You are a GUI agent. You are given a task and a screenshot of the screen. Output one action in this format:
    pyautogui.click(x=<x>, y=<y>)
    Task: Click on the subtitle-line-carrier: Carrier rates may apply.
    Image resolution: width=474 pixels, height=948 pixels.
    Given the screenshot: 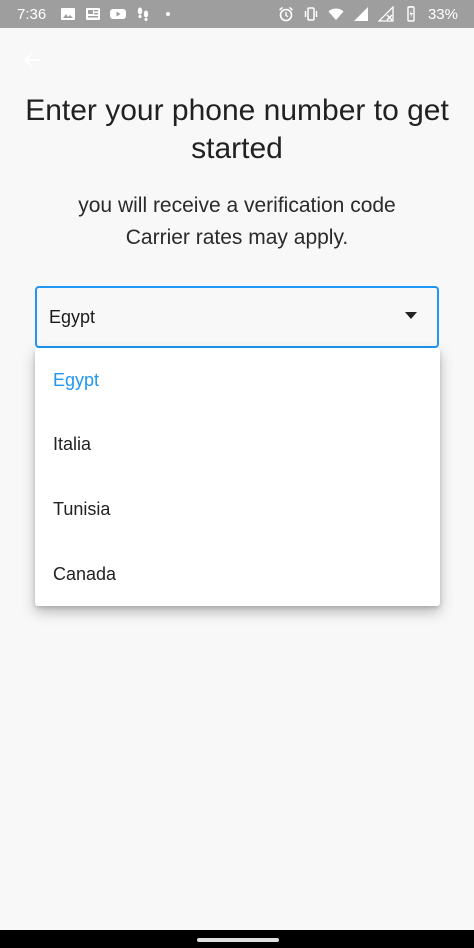 What is the action you would take?
    pyautogui.click(x=237, y=237)
    